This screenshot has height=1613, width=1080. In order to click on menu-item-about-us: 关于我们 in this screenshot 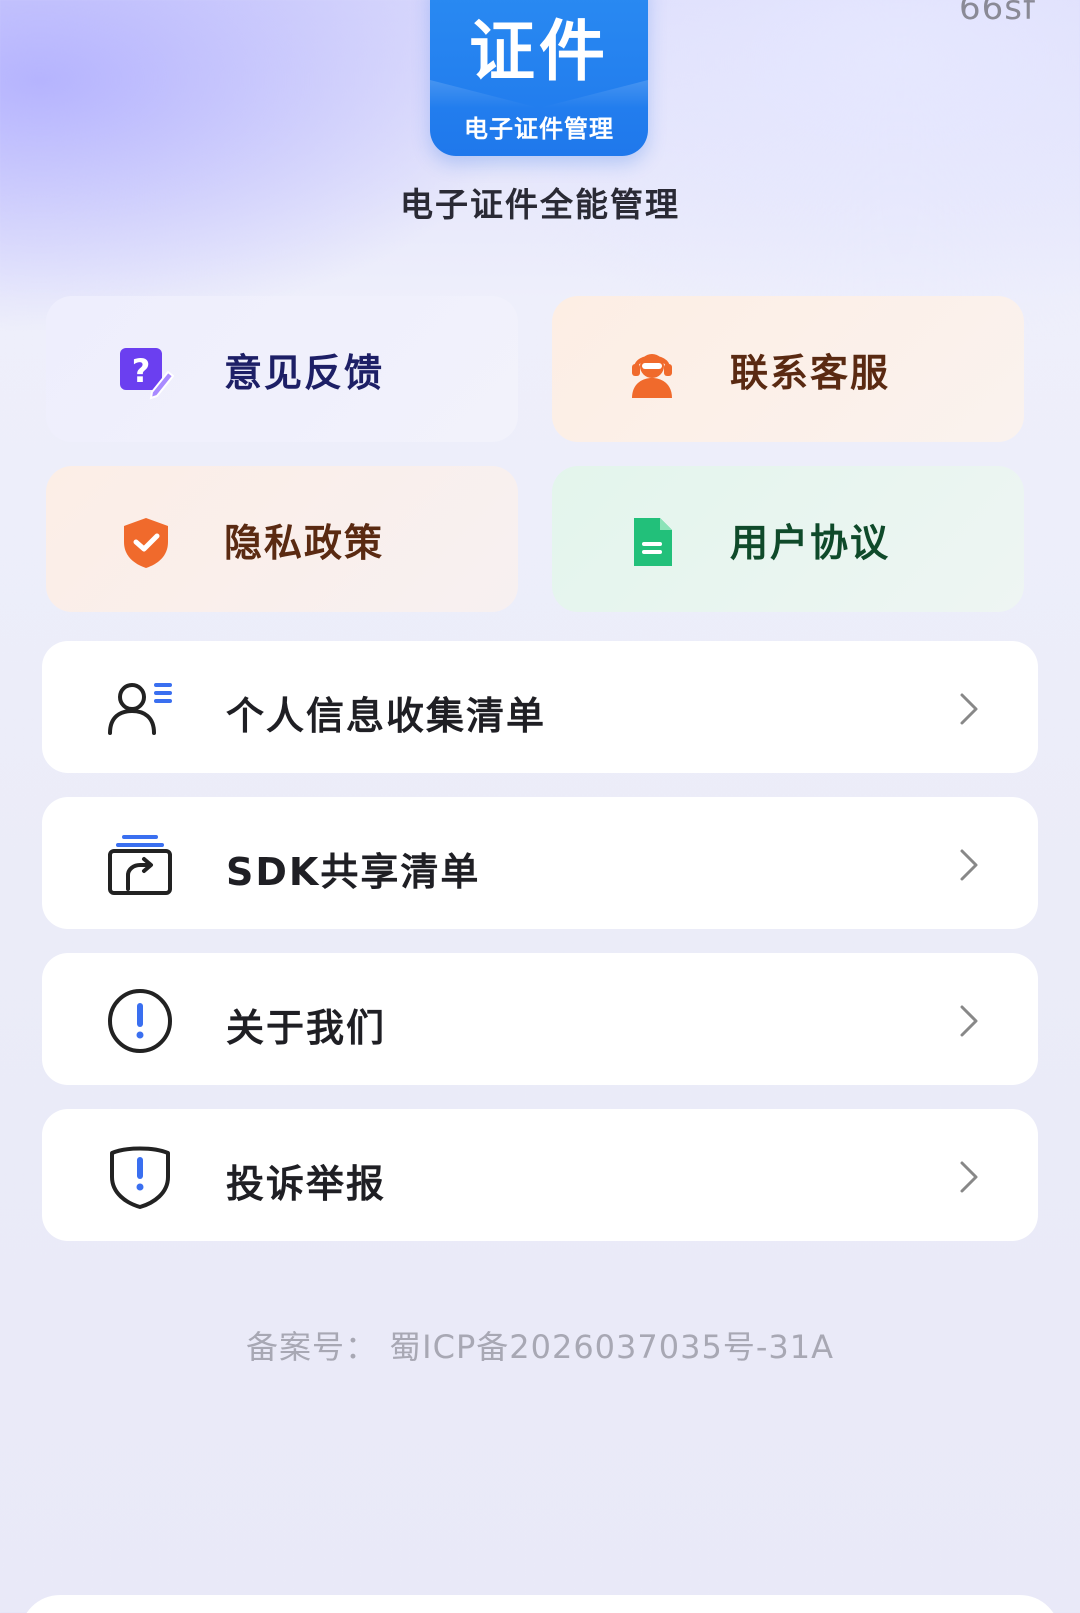, I will do `click(540, 1019)`.